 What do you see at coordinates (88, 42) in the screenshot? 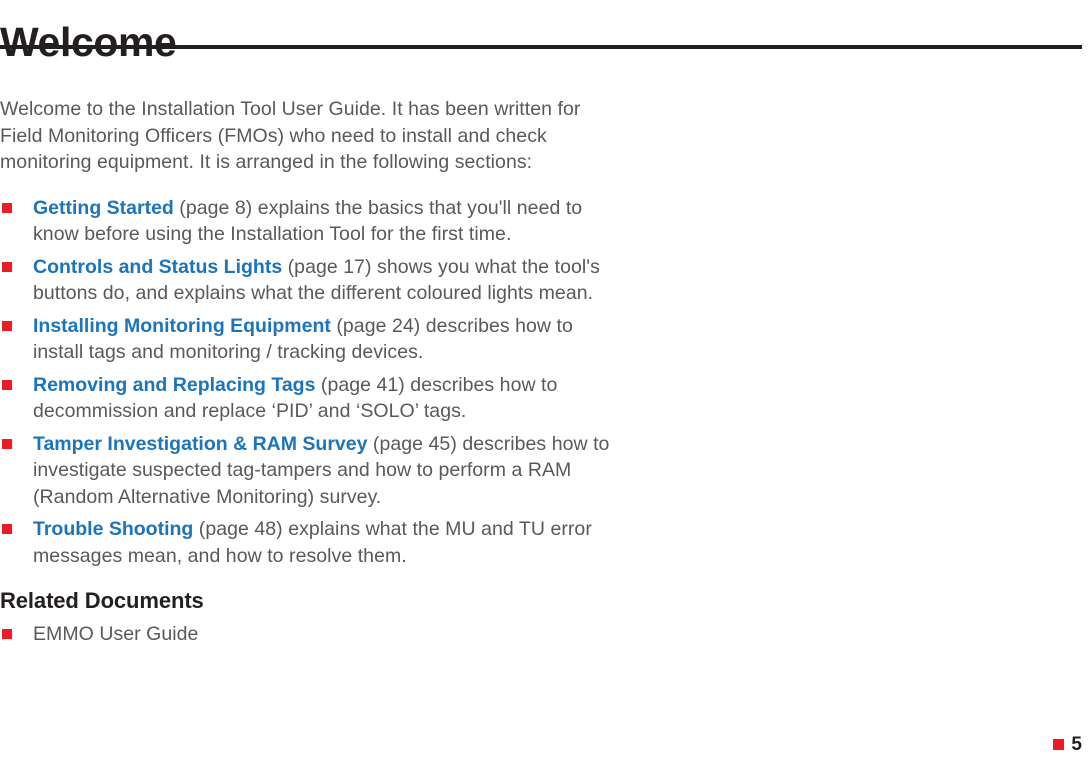
I see `page-title: Welcome` at bounding box center [88, 42].